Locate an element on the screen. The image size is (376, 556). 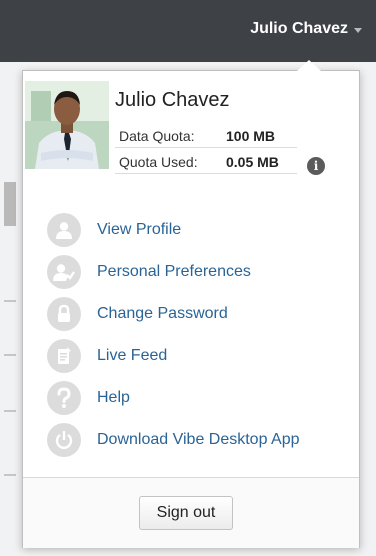
menu-item-label: Download Vibe Desktop App is located at coordinates (198, 439).